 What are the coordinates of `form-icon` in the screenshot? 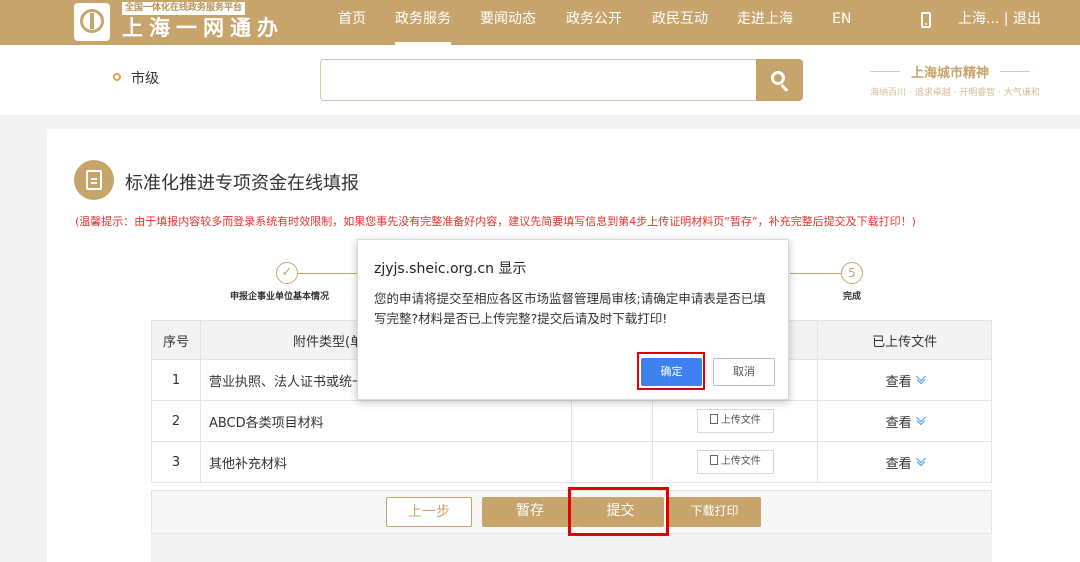 It's located at (94, 180).